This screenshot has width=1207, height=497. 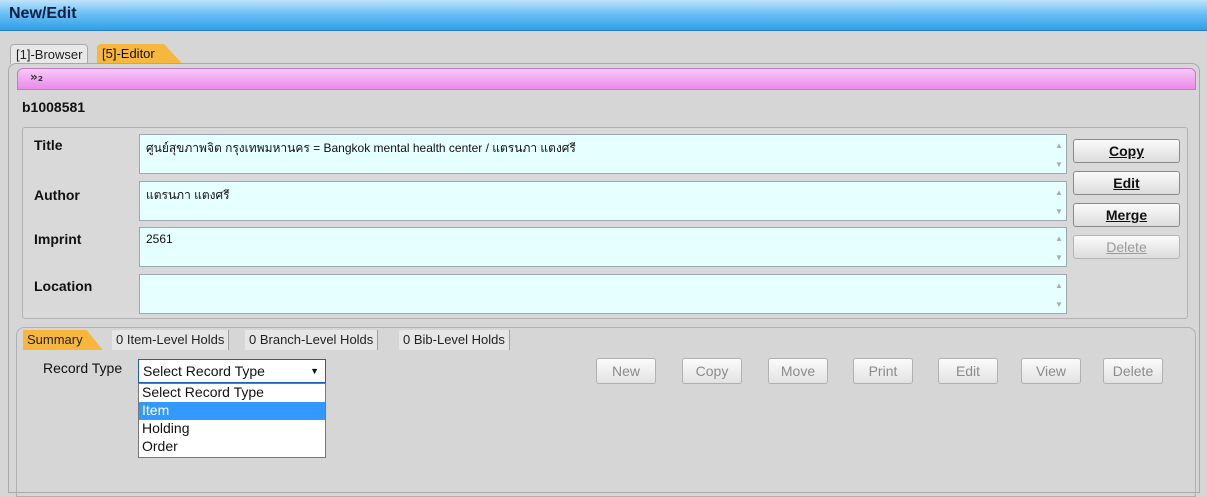 I want to click on title-label: Title, so click(x=48, y=145).